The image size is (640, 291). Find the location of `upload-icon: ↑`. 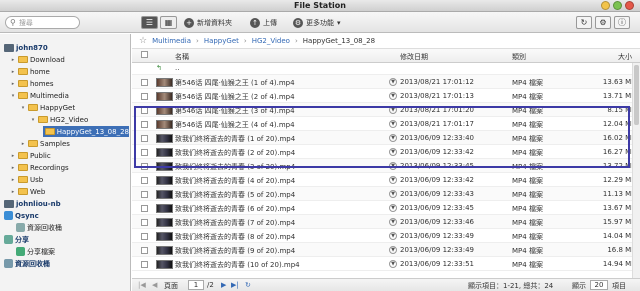

upload-icon: ↑ is located at coordinates (255, 22).